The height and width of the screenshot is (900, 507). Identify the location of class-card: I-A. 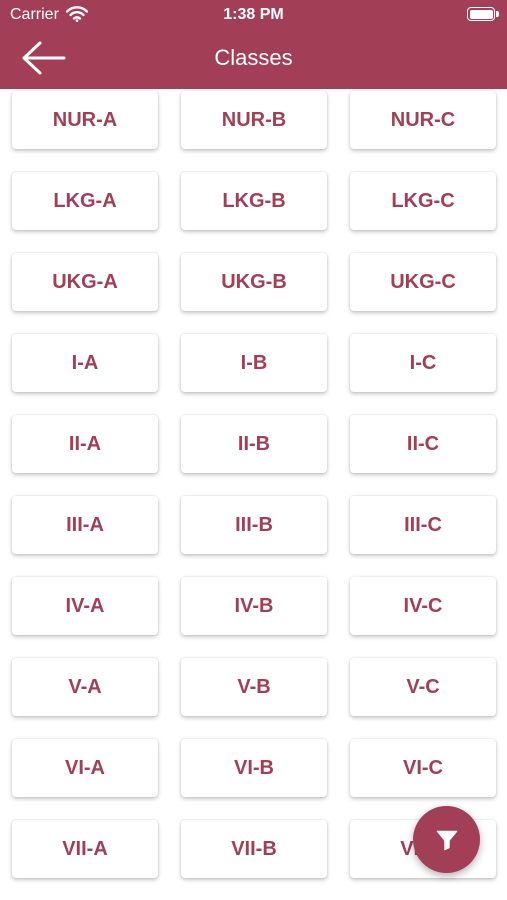
(85, 363).